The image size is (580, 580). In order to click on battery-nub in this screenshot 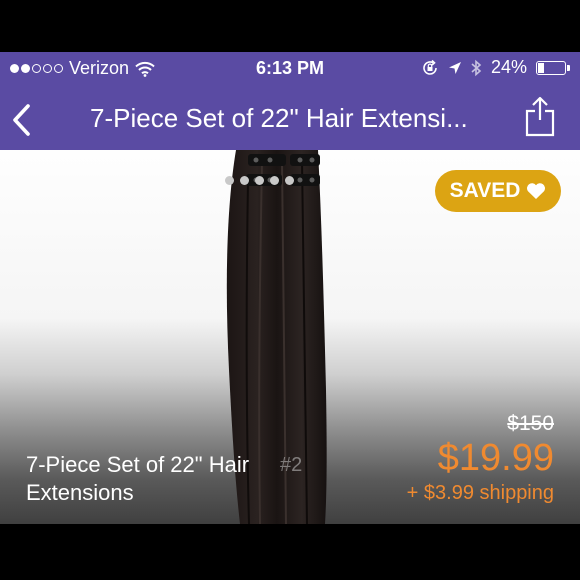, I will do `click(568, 67)`.